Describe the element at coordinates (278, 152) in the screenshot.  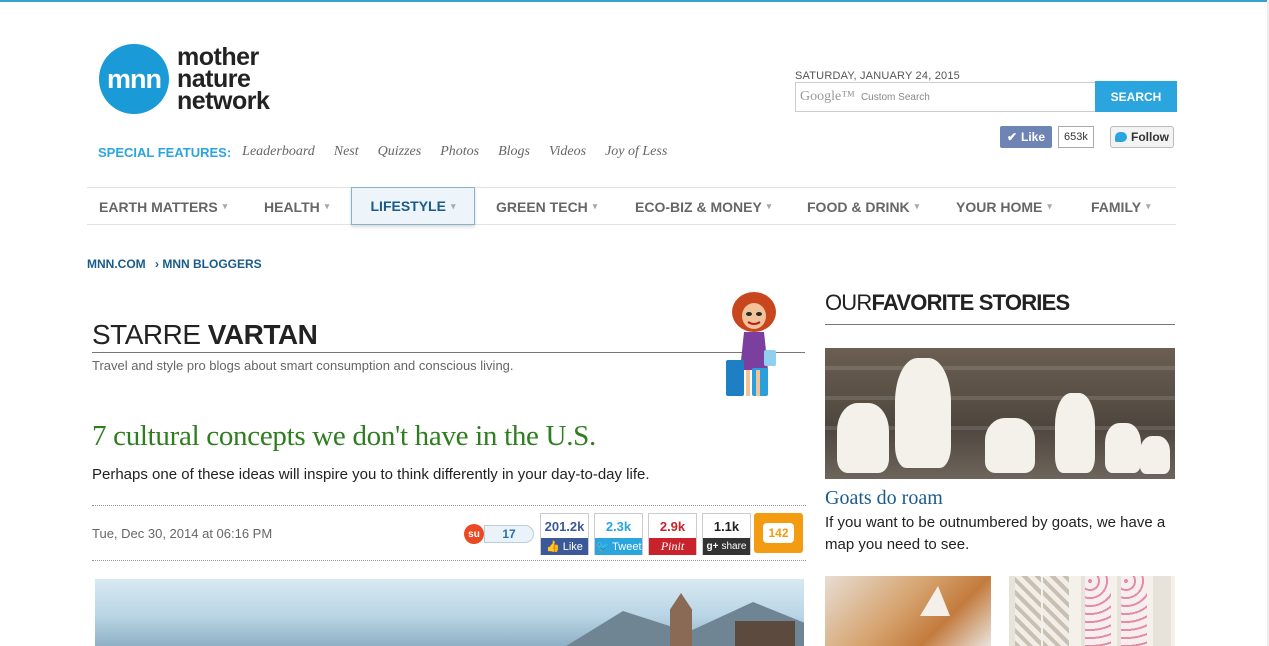
I see `special-link-leaderboard: Leaderboard` at that location.